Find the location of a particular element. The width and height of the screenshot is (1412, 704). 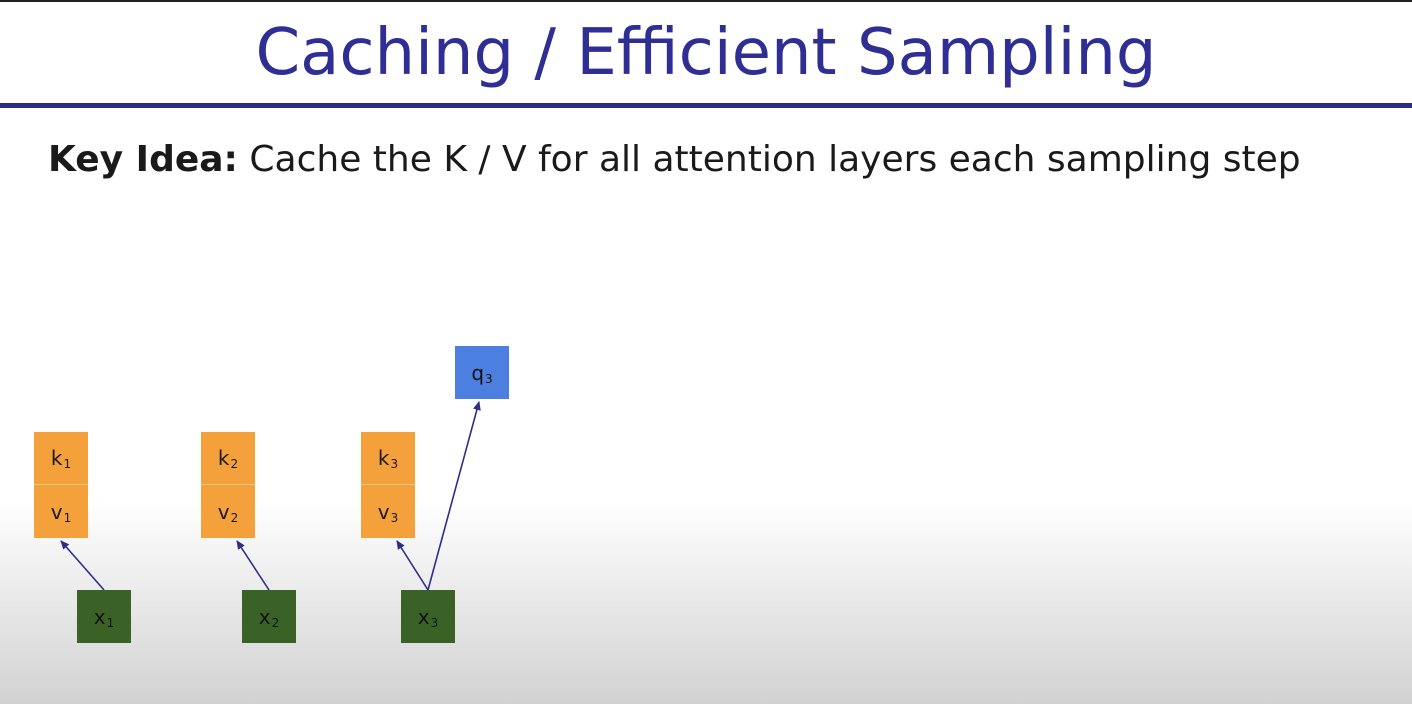

input-node-3-symbol: x is located at coordinates (423, 616).